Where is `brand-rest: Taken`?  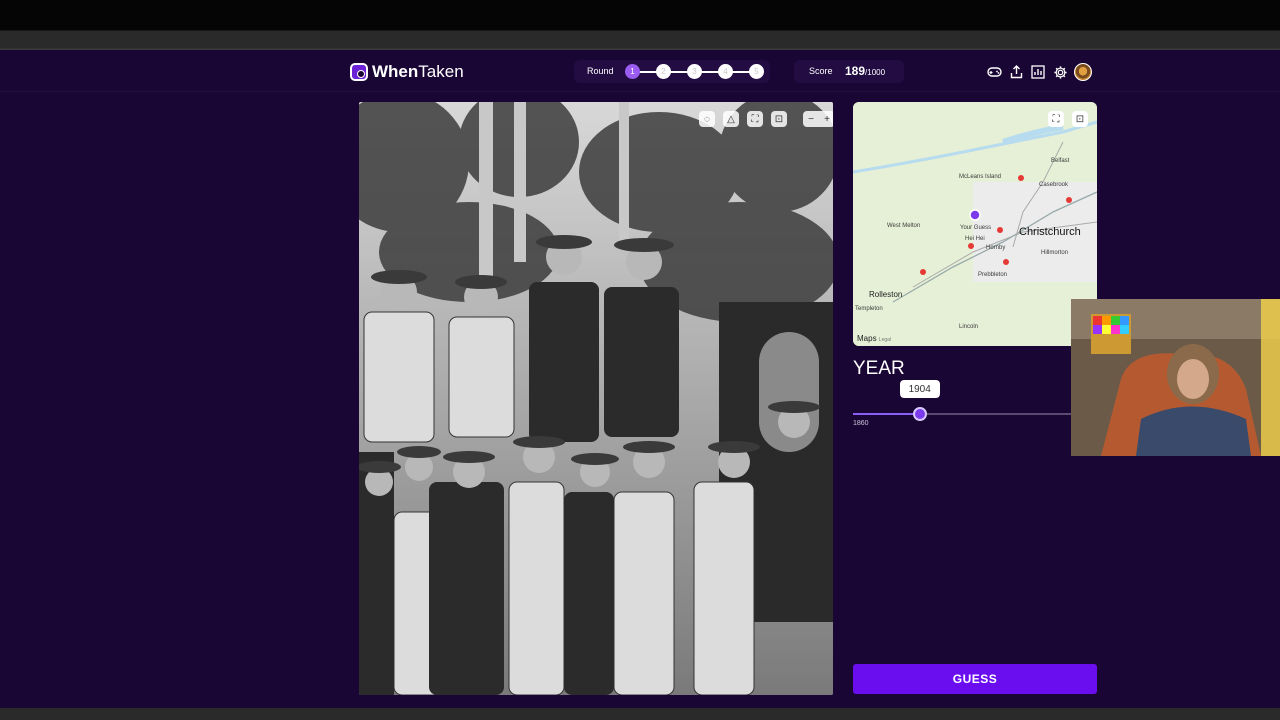 brand-rest: Taken is located at coordinates (441, 71).